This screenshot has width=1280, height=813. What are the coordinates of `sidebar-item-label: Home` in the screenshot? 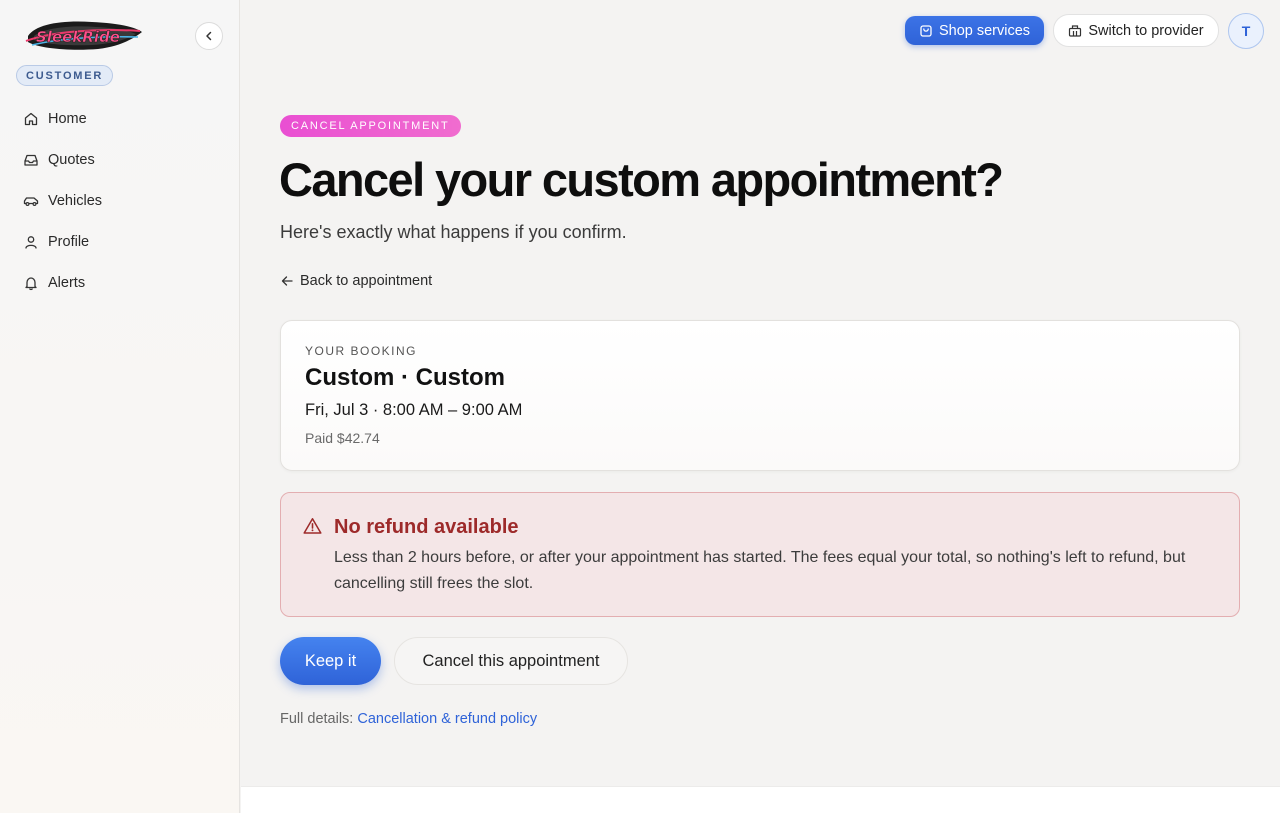 It's located at (67, 118).